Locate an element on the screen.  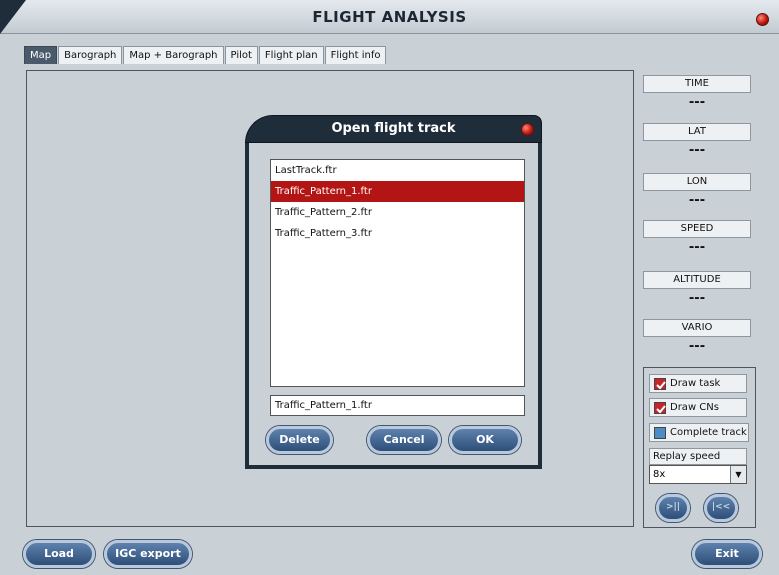
speed-label: SPEED is located at coordinates (697, 229).